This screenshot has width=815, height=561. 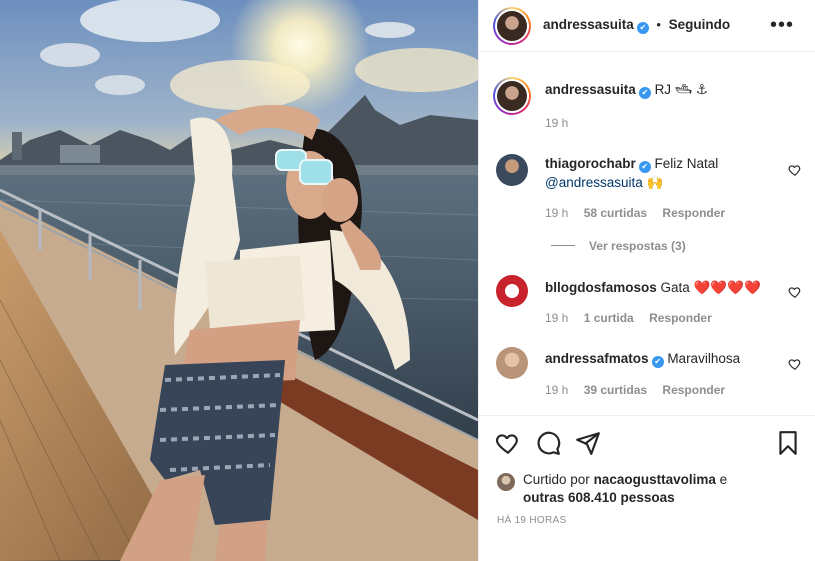 I want to click on caption-time: 19 h, so click(x=556, y=123).